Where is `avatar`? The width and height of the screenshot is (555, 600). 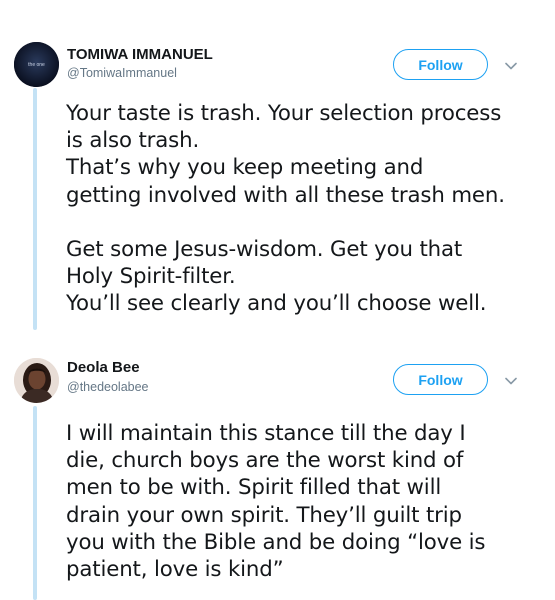
avatar is located at coordinates (36, 380).